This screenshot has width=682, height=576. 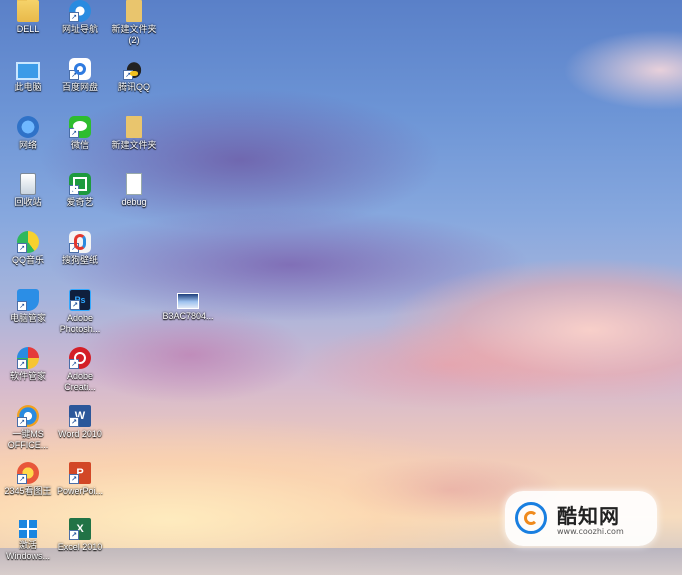 I want to click on desktop-icon-network: 网络, so click(x=28, y=145).